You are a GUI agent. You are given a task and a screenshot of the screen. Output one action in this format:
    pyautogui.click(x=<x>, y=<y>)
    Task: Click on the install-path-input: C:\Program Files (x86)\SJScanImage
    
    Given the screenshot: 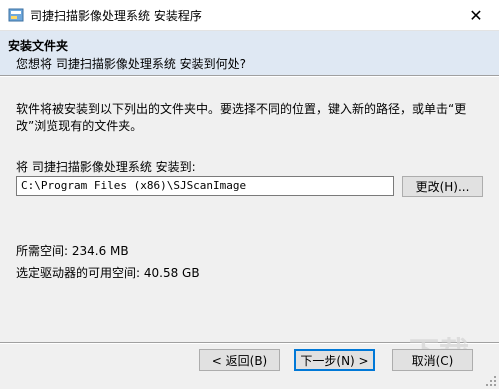 What is the action you would take?
    pyautogui.click(x=205, y=186)
    